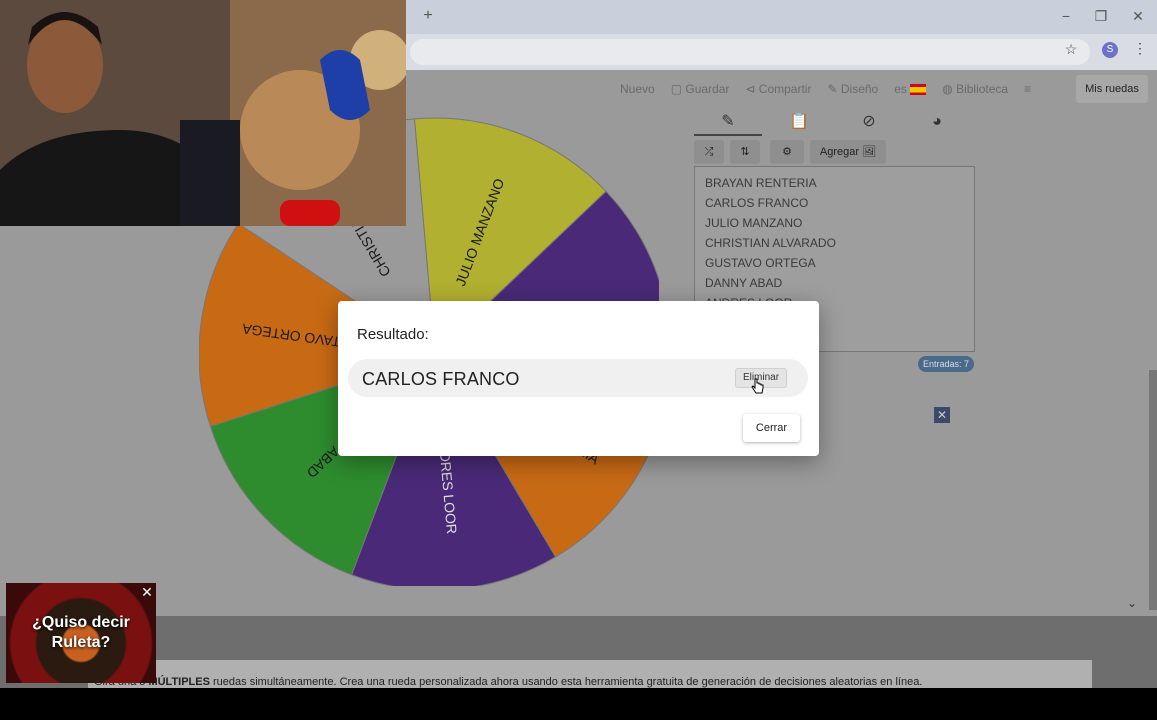 The image size is (1157, 720). I want to click on nav-library: ◍ Biblioteca, so click(975, 89).